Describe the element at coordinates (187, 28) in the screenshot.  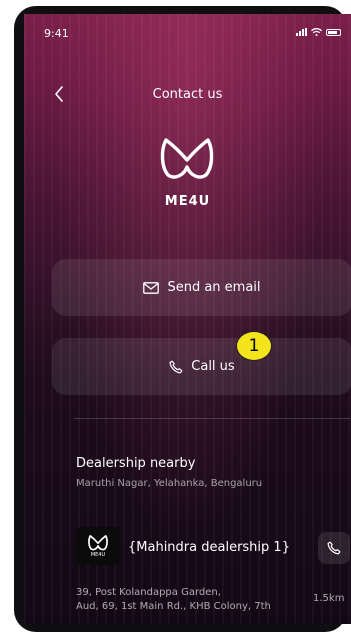
I see `status-bar: 9:41` at that location.